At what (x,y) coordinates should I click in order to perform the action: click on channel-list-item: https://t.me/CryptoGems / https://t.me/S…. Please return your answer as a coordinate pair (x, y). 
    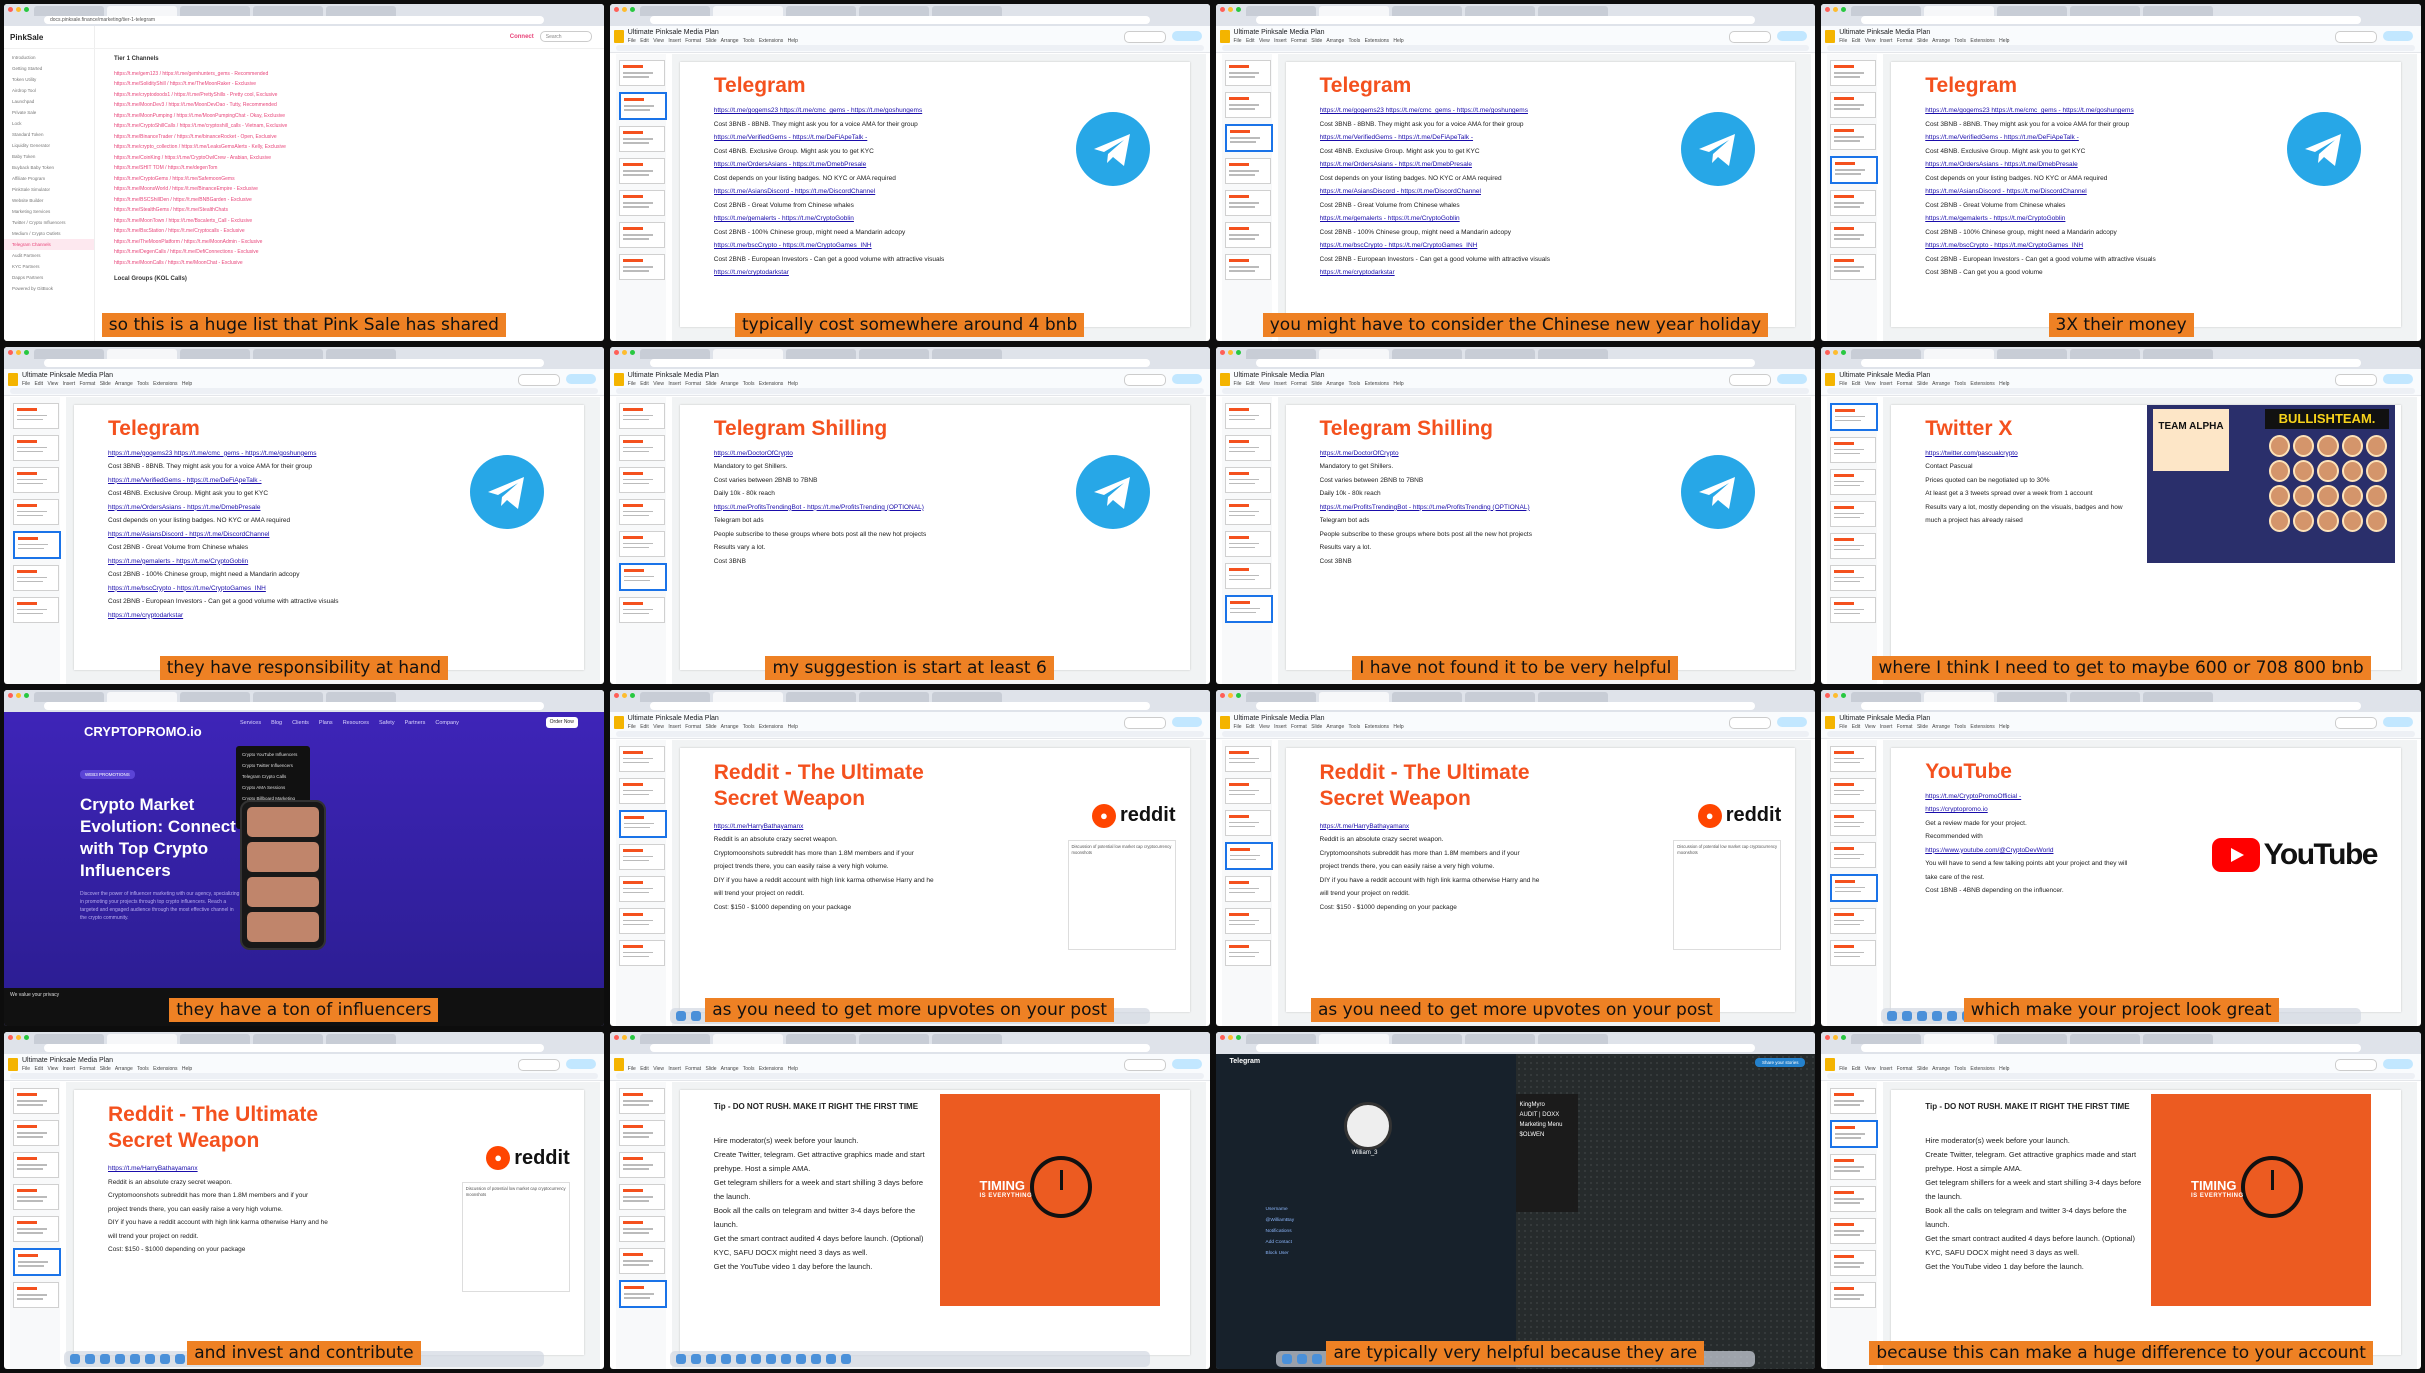
    Looking at the image, I should click on (339, 179).